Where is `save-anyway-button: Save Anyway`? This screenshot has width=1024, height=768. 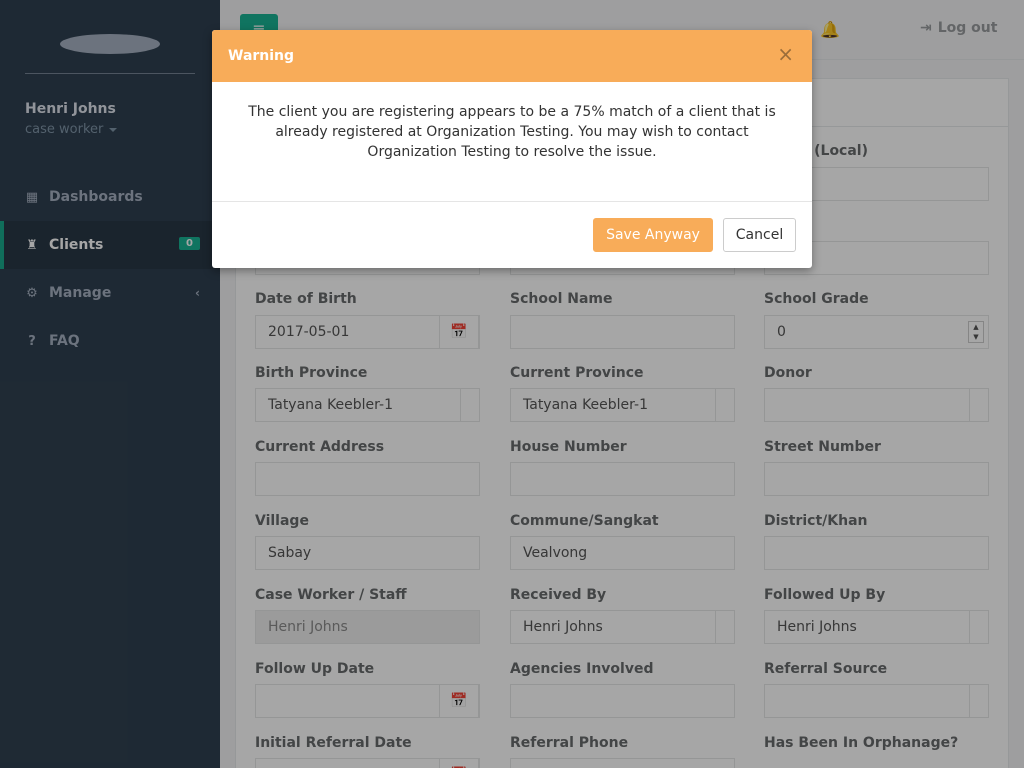 save-anyway-button: Save Anyway is located at coordinates (653, 235).